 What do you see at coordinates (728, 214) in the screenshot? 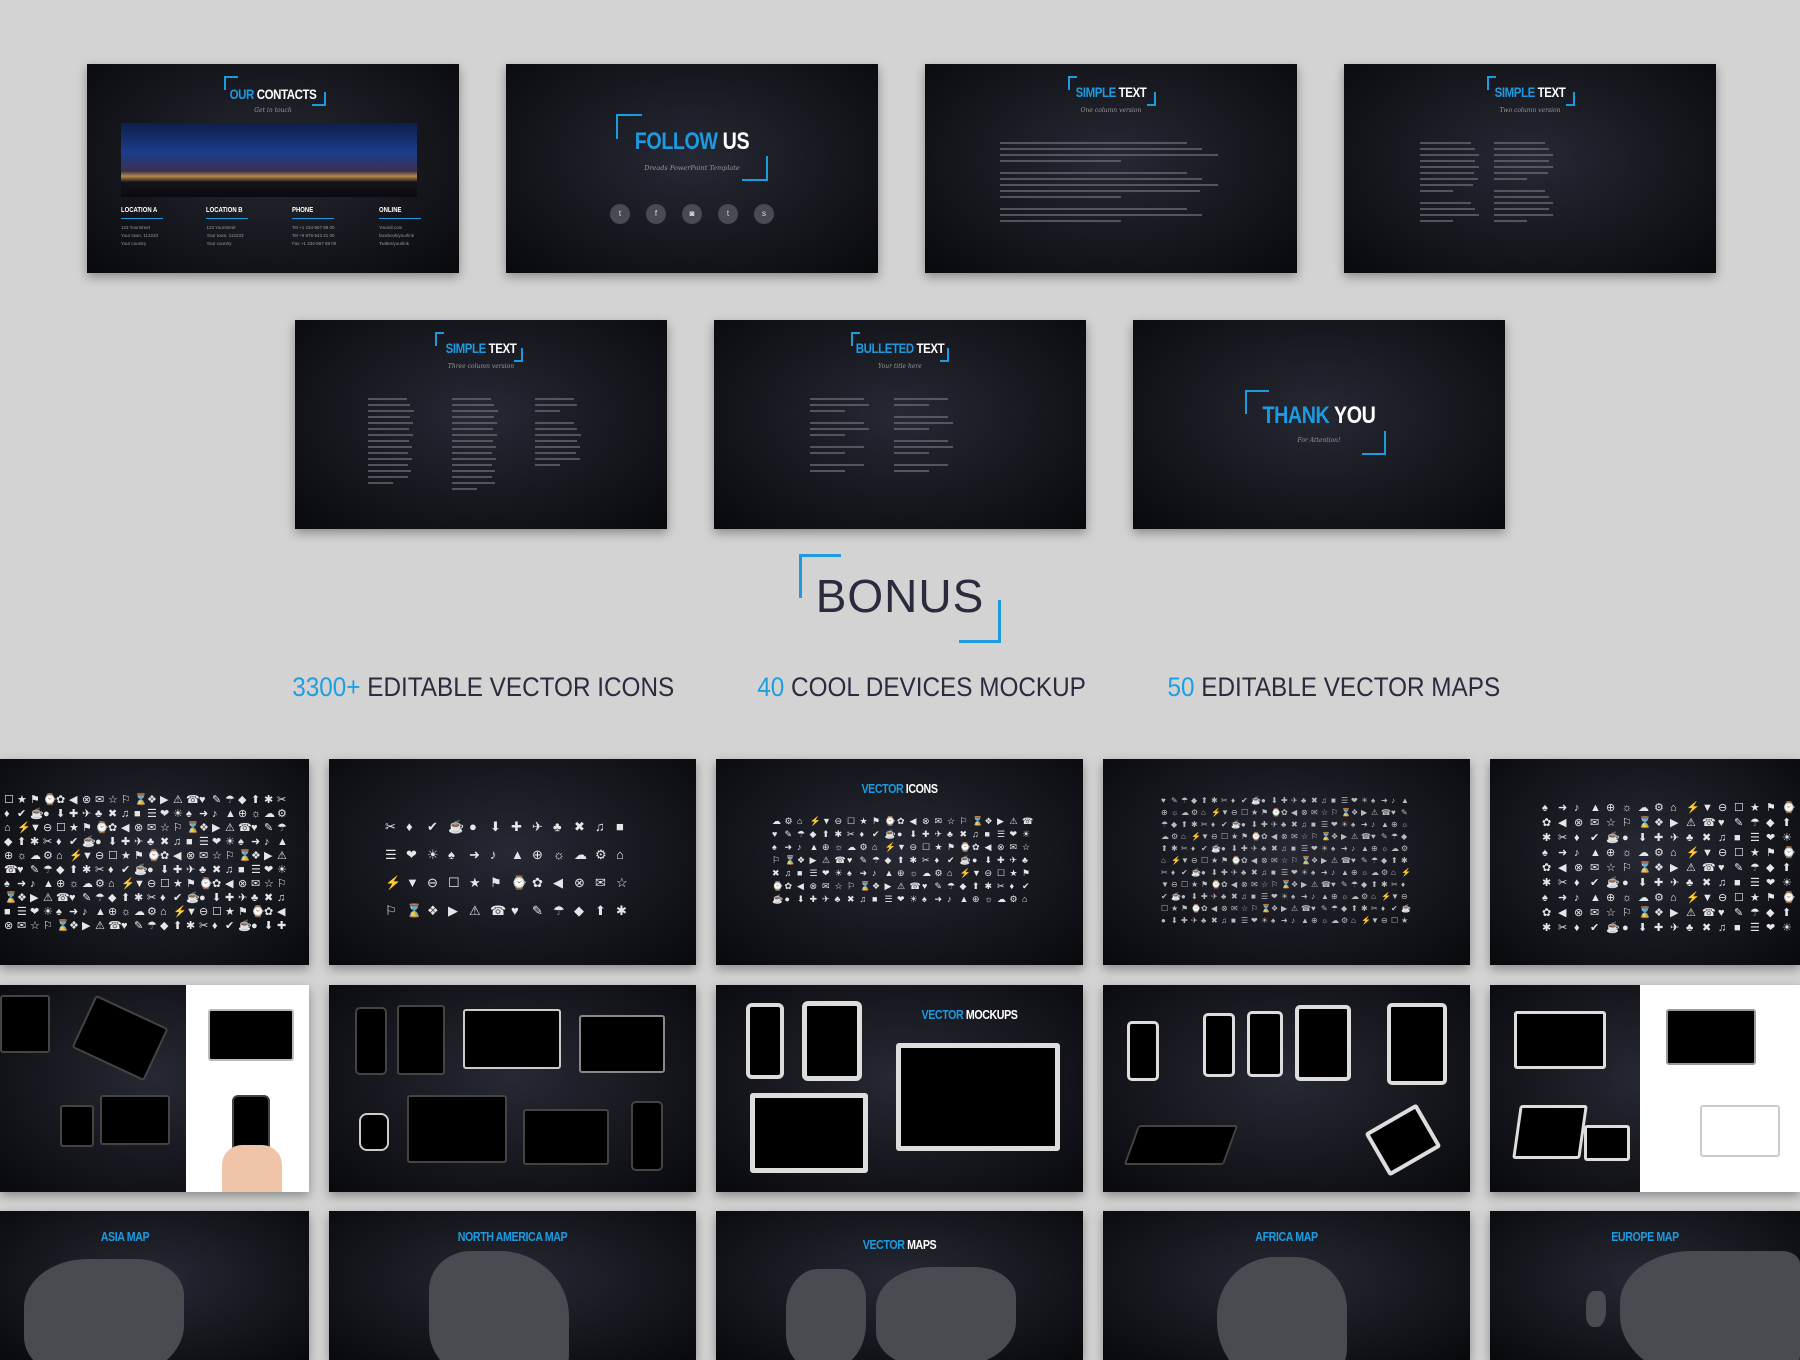
I see `tumblr-icon: t` at bounding box center [728, 214].